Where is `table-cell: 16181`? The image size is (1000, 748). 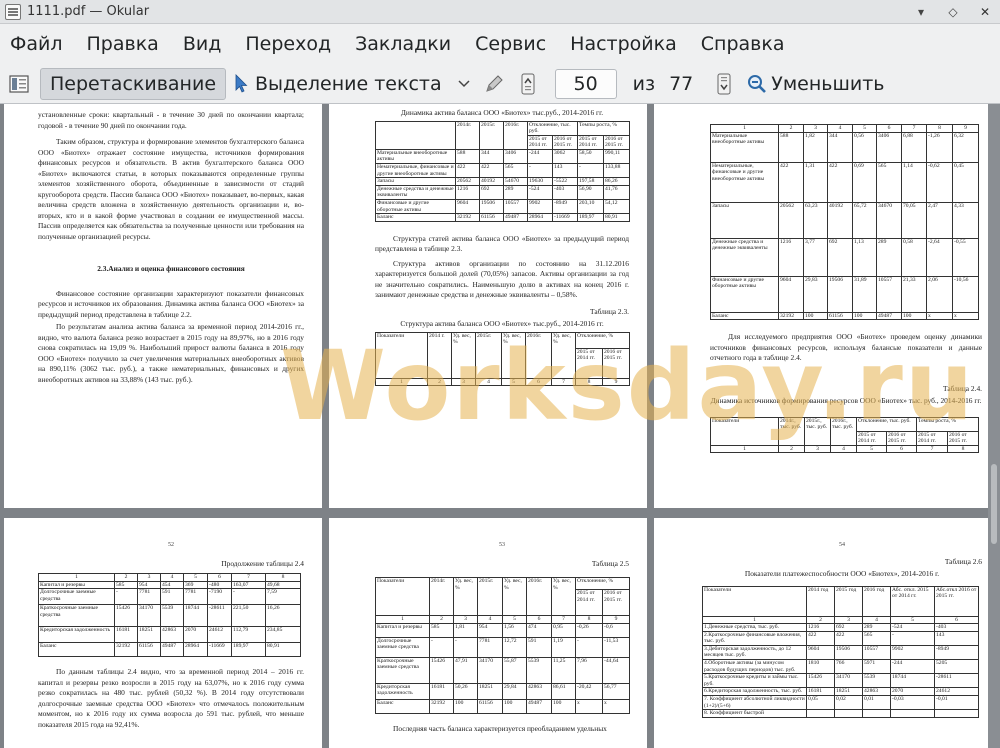
table-cell: 16181 is located at coordinates (126, 635).